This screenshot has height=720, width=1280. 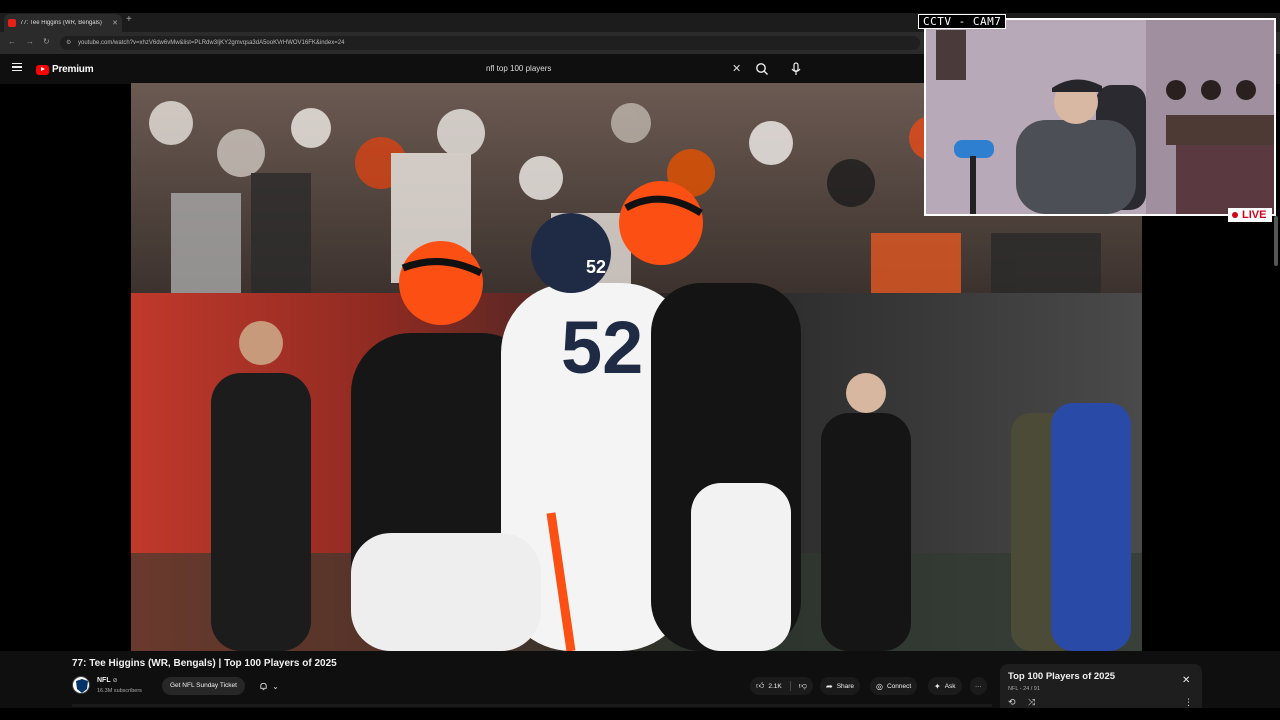 What do you see at coordinates (762, 69) in the screenshot?
I see `search-icon` at bounding box center [762, 69].